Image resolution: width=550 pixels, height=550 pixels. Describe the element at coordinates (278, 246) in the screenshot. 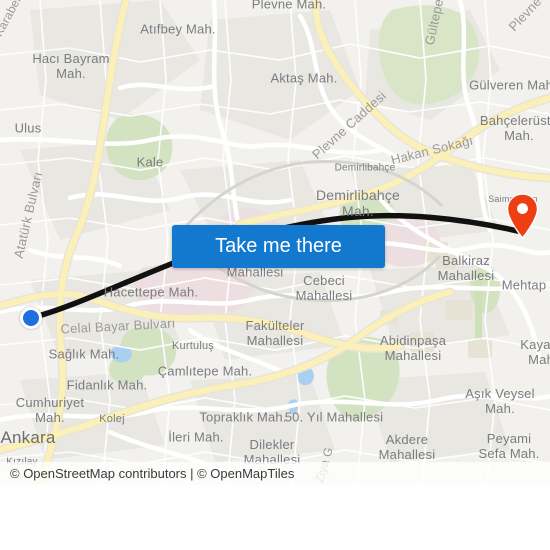

I see `take-me-there-button: Take me there` at that location.